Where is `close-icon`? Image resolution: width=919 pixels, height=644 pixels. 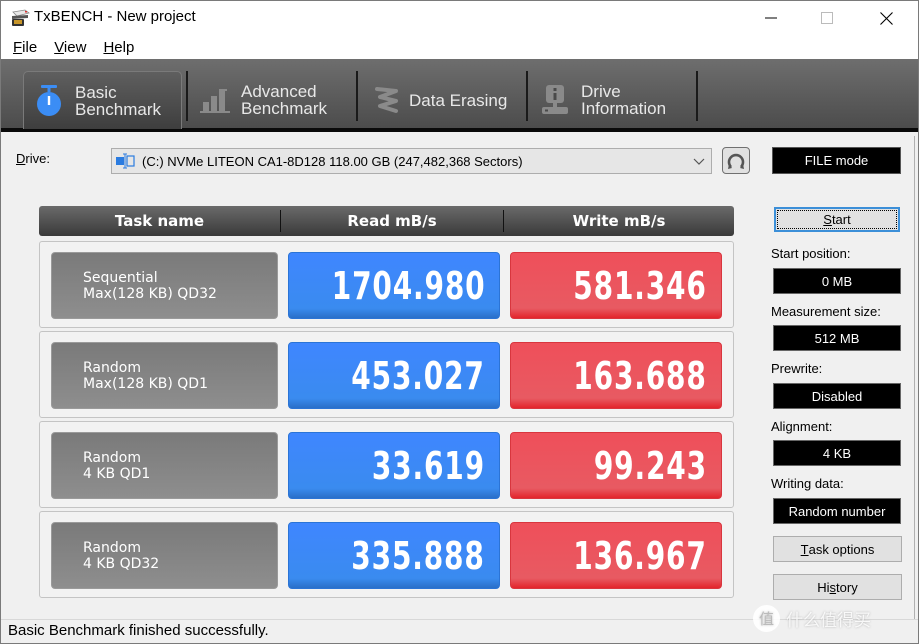
close-icon is located at coordinates (886, 18).